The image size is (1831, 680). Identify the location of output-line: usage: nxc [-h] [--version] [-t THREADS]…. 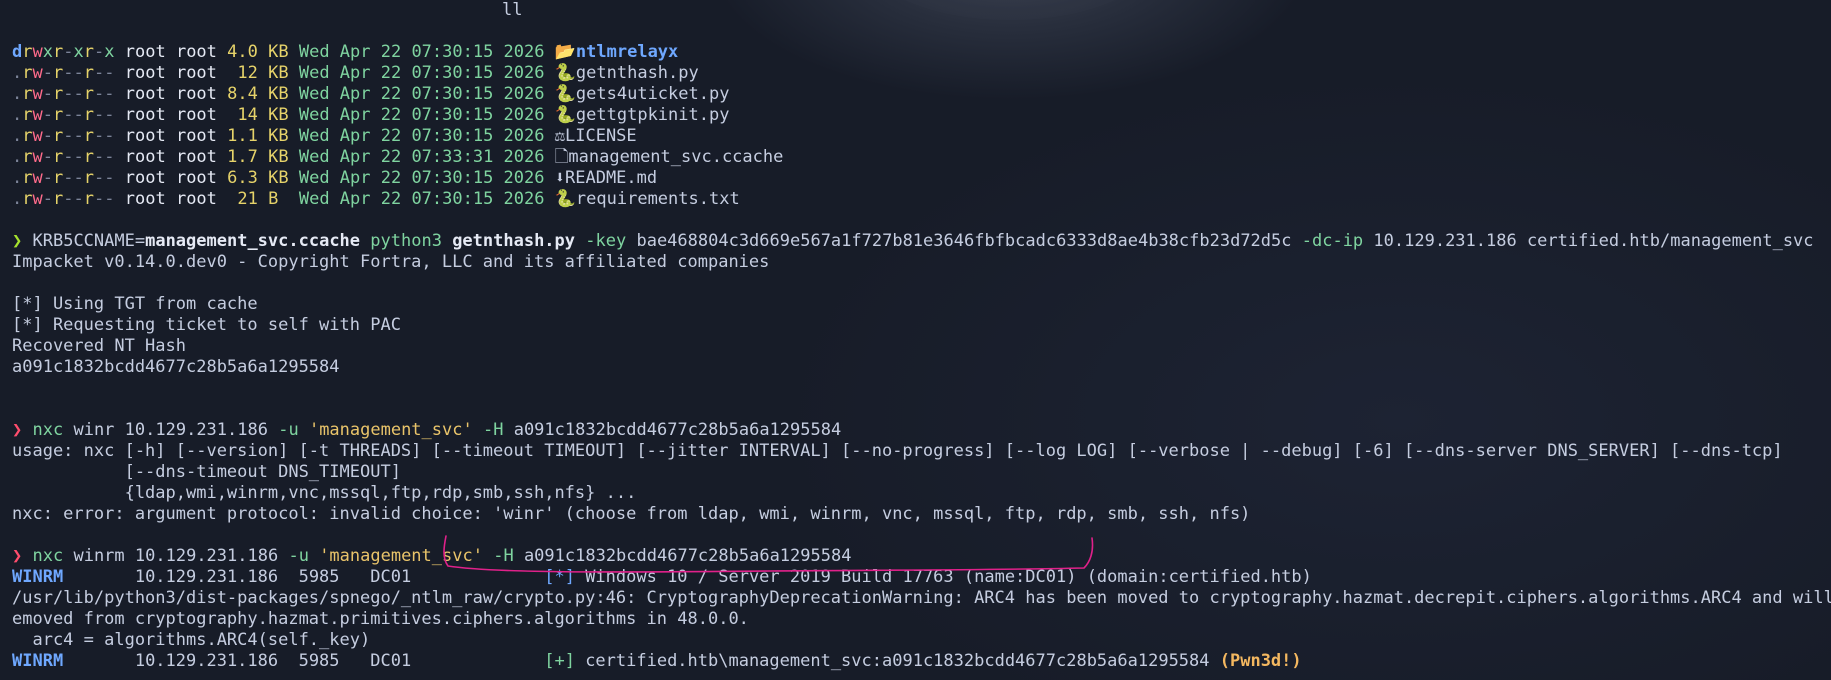
(897, 451).